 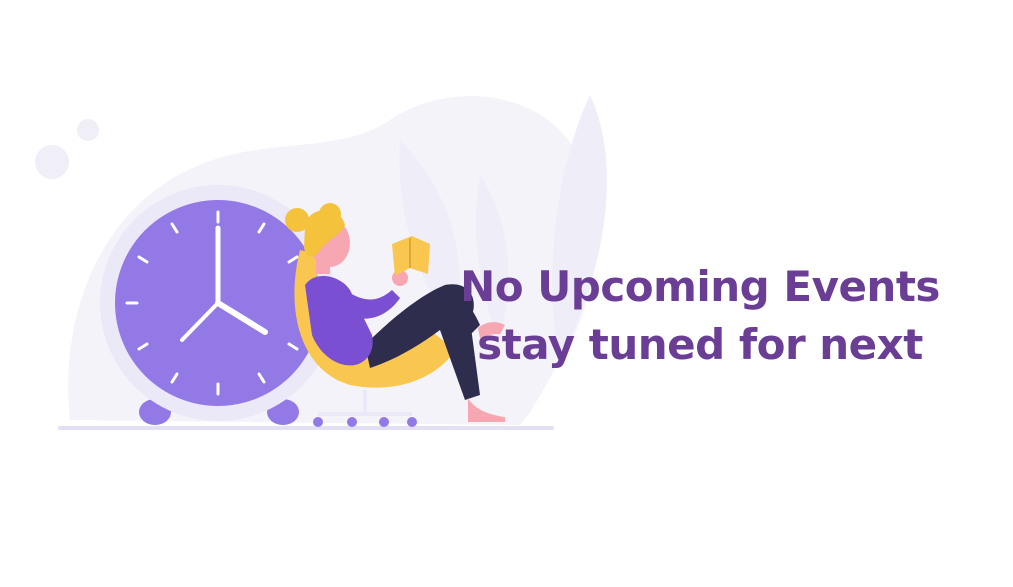 What do you see at coordinates (700, 286) in the screenshot?
I see `empty-state-title: No Upcoming Events` at bounding box center [700, 286].